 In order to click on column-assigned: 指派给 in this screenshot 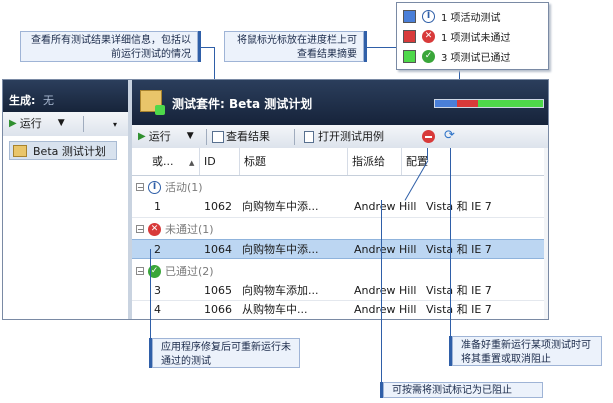, I will do `click(375, 161)`.